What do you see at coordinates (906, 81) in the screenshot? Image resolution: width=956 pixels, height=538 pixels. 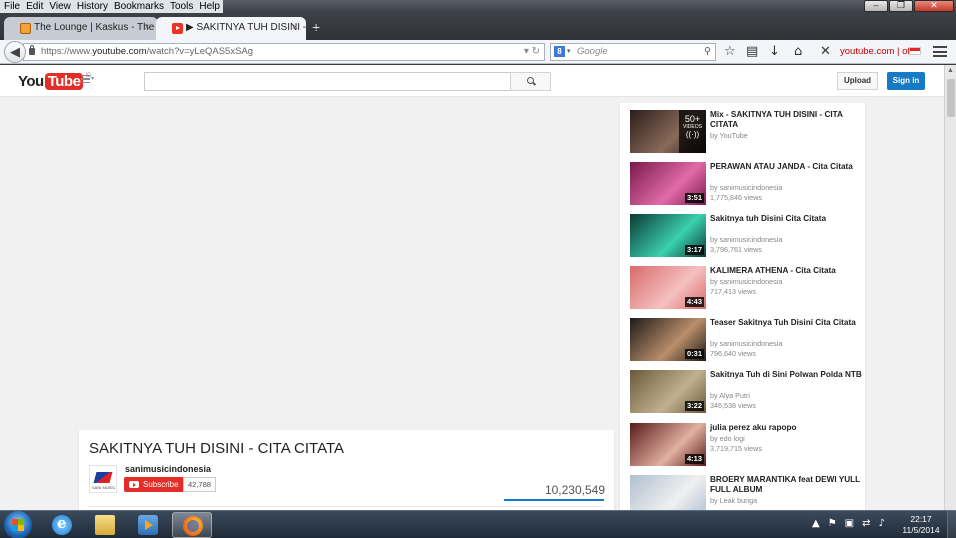 I see `signin-button: Sign in` at bounding box center [906, 81].